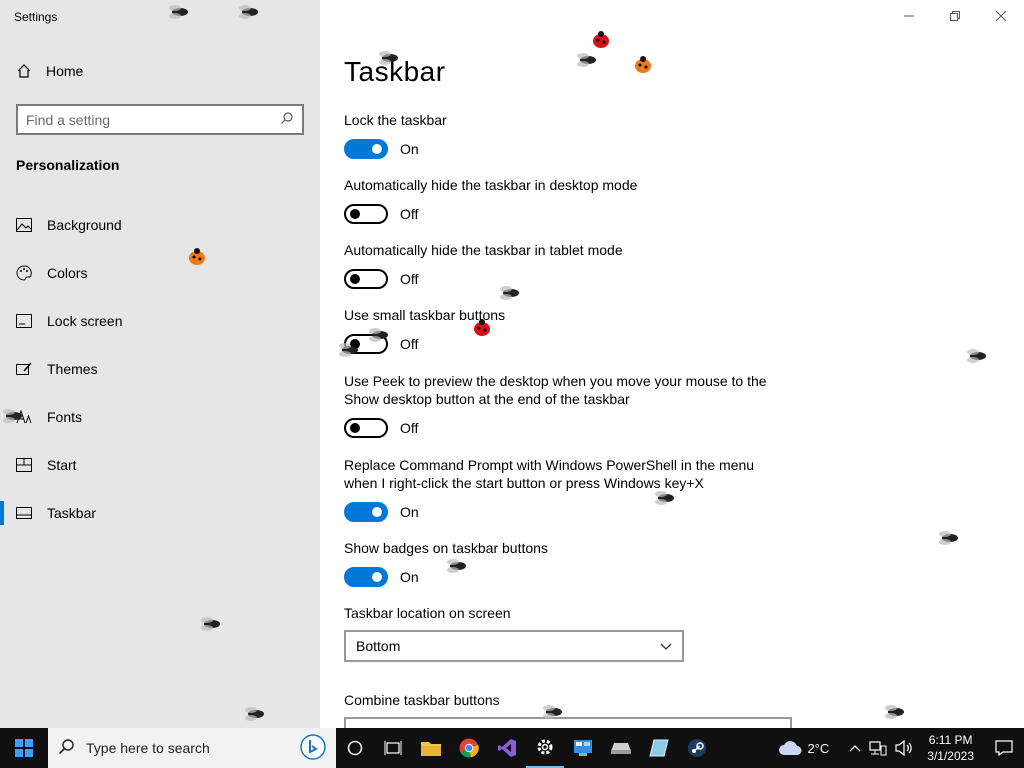 This screenshot has height=768, width=1024. Describe the element at coordinates (24, 465) in the screenshot. I see `start-icon` at that location.